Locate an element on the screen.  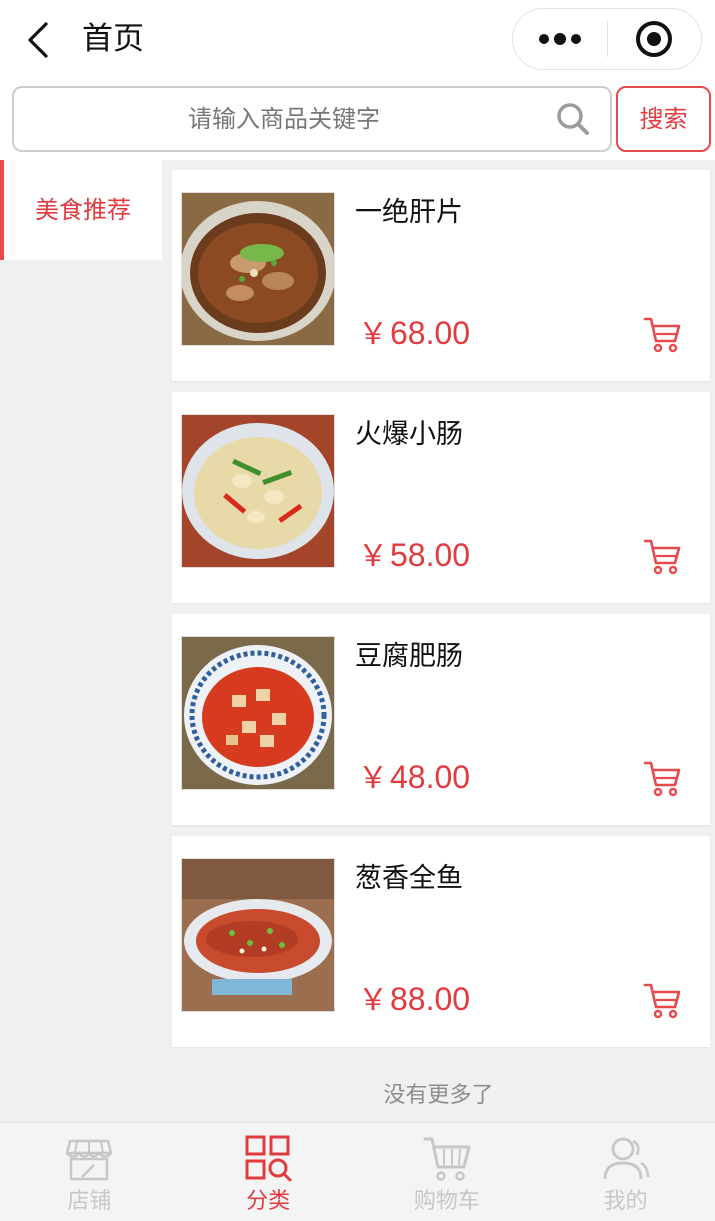
page-title: 首页 is located at coordinates (113, 39).